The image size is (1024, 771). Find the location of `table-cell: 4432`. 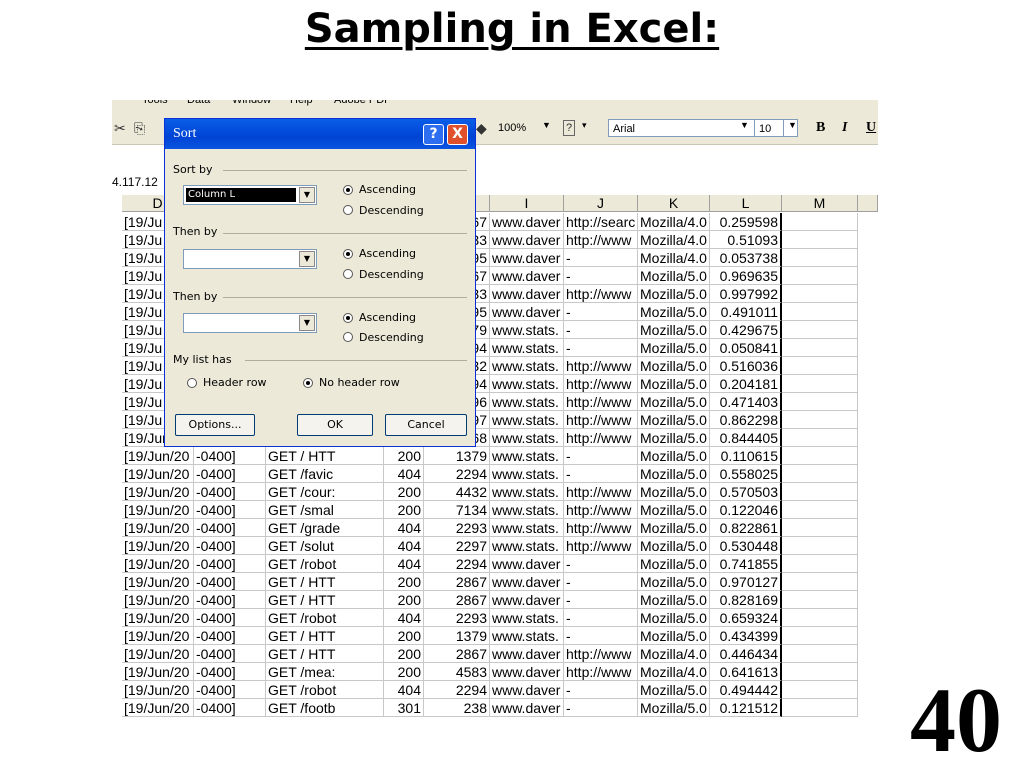

table-cell: 4432 is located at coordinates (457, 492).